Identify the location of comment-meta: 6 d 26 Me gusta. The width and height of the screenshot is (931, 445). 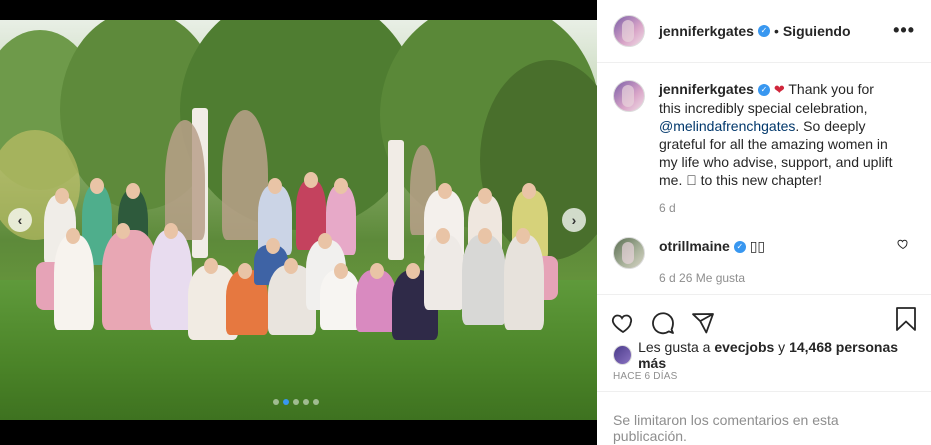
(702, 278).